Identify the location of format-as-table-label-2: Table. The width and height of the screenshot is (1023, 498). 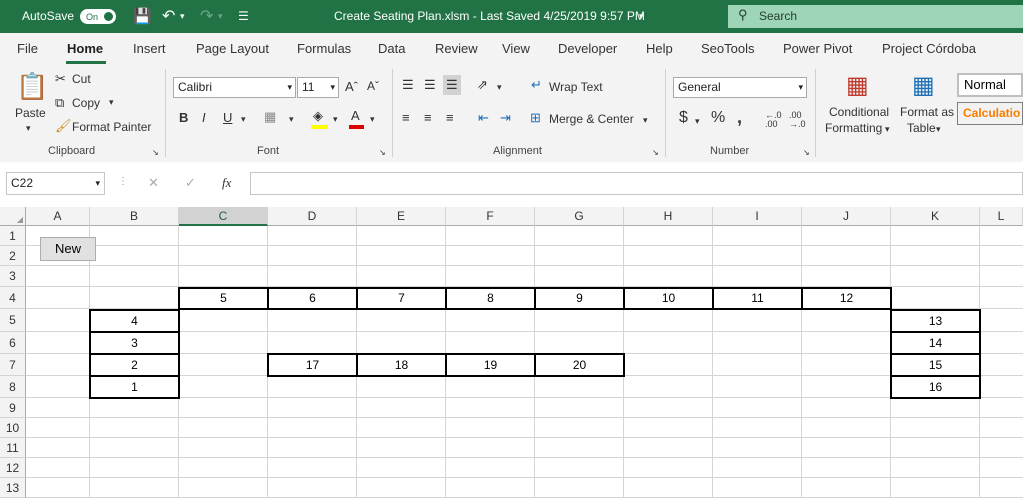
(921, 128).